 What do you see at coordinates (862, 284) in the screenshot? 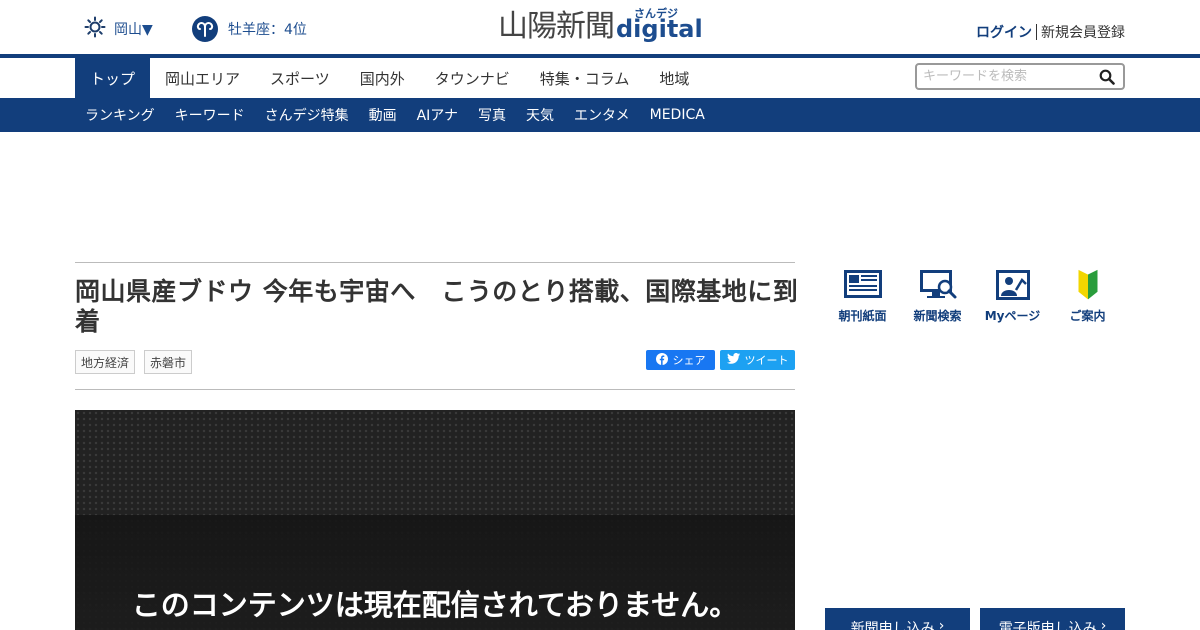
I see `newspaper-icon` at bounding box center [862, 284].